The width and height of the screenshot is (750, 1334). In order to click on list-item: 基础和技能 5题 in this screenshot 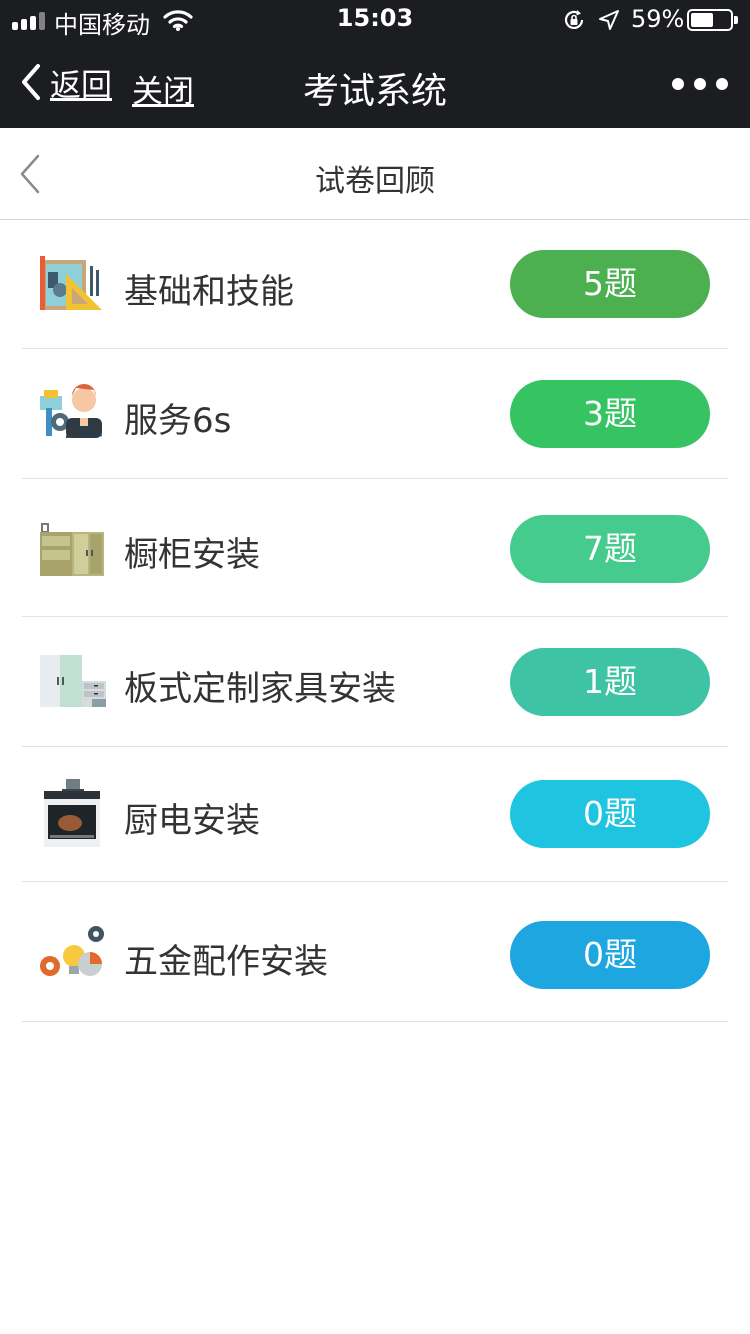, I will do `click(375, 284)`.